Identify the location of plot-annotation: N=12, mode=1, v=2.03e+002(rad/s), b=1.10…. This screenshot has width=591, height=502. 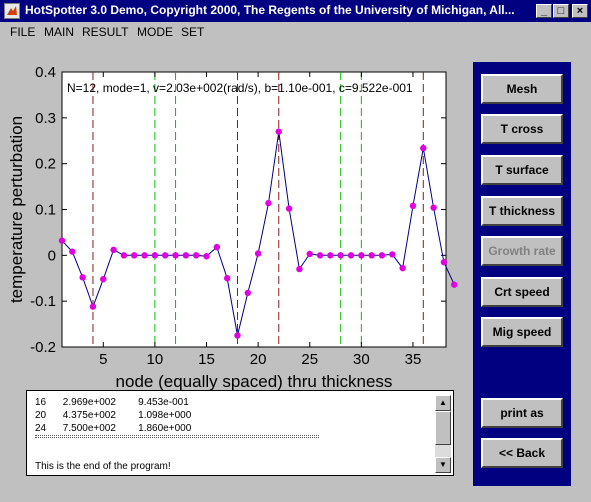
(240, 88).